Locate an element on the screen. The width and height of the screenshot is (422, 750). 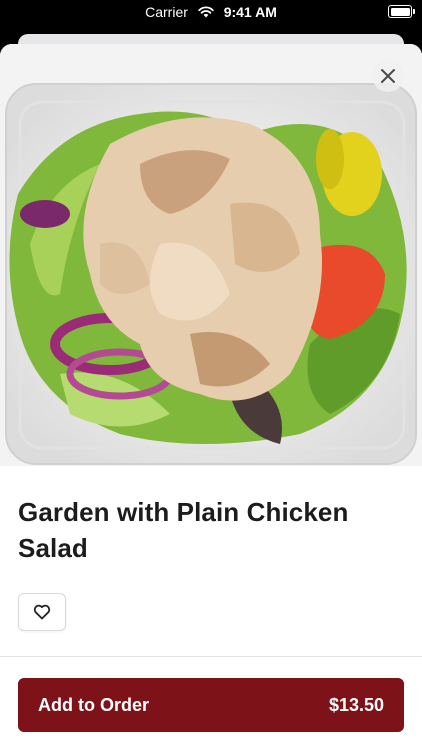
status-time: 9:41 AM is located at coordinates (250, 12).